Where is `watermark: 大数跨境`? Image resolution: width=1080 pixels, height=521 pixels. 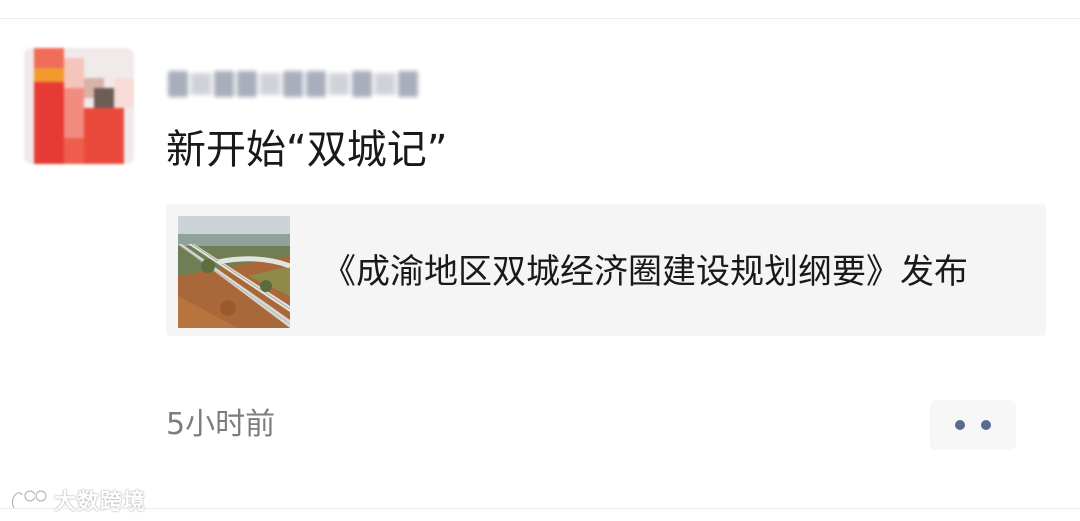
watermark: 大数跨境 is located at coordinates (77, 500).